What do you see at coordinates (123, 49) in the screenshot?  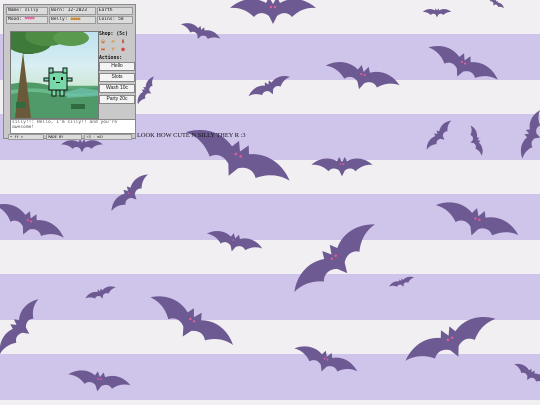 I see `potion-icon: ●` at bounding box center [123, 49].